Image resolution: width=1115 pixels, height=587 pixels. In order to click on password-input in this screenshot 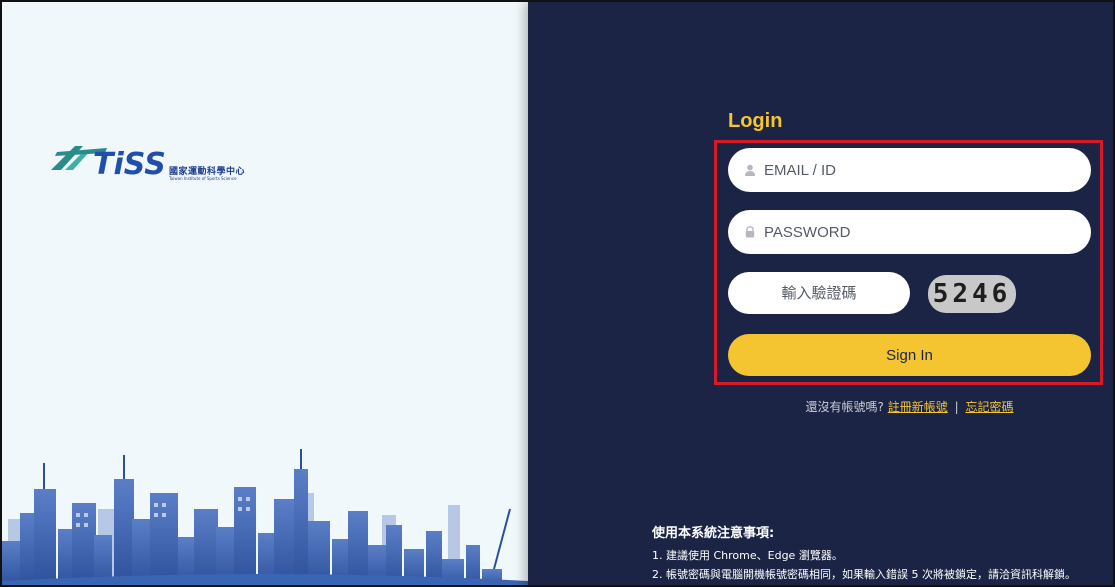, I will do `click(914, 232)`.